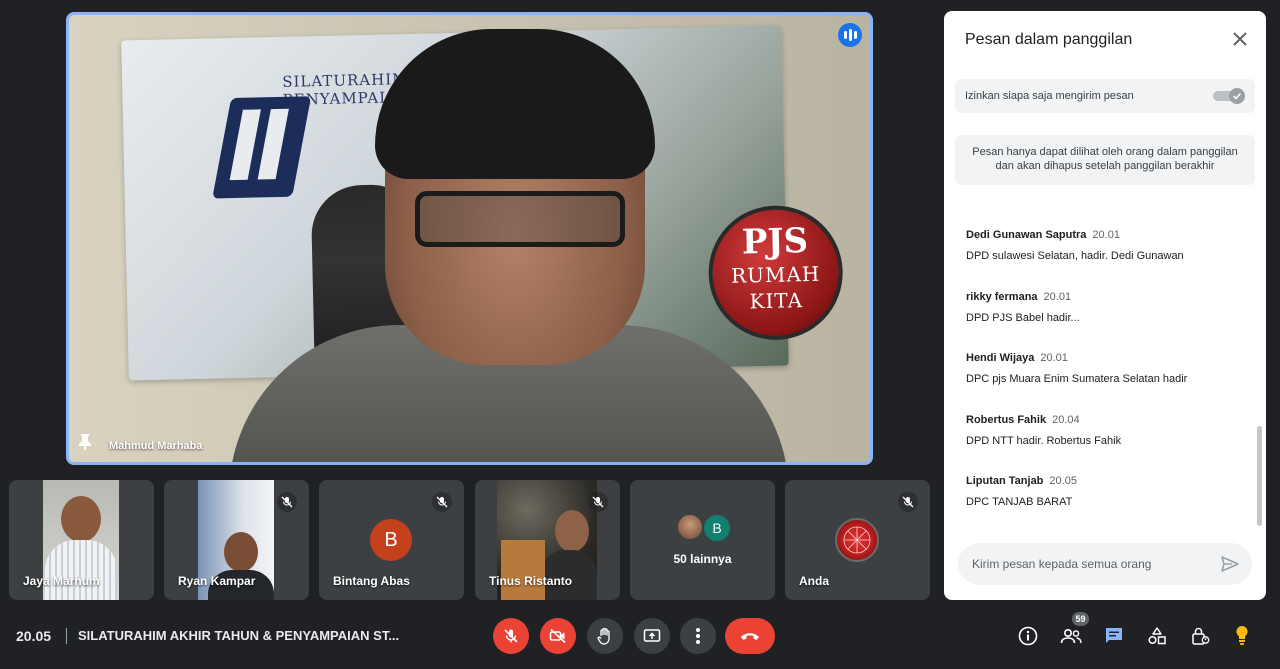 The height and width of the screenshot is (669, 1280). I want to click on check-icon, so click(1237, 96).